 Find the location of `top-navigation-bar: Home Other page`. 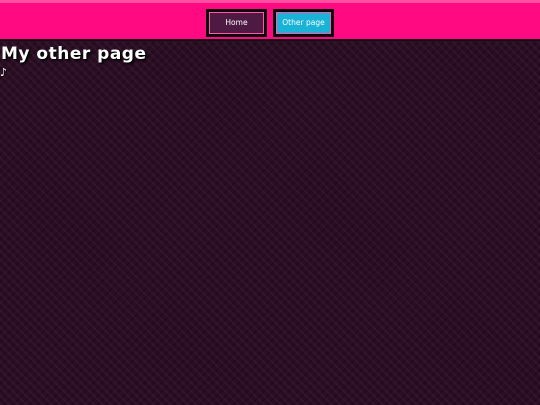

top-navigation-bar: Home Other page is located at coordinates (270, 20).